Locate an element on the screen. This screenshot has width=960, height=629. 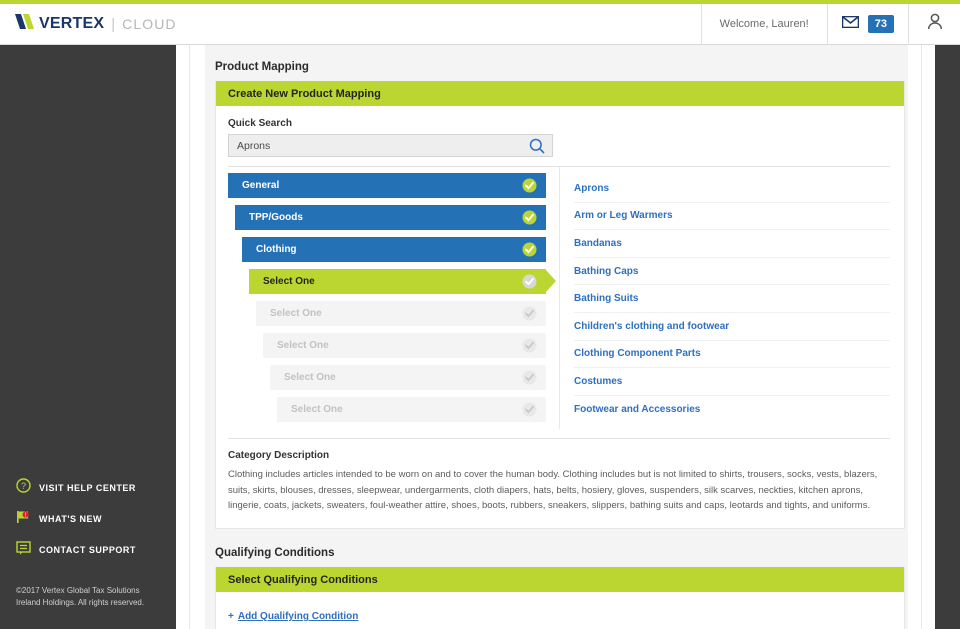
chat-bubble-icon is located at coordinates (23, 550).